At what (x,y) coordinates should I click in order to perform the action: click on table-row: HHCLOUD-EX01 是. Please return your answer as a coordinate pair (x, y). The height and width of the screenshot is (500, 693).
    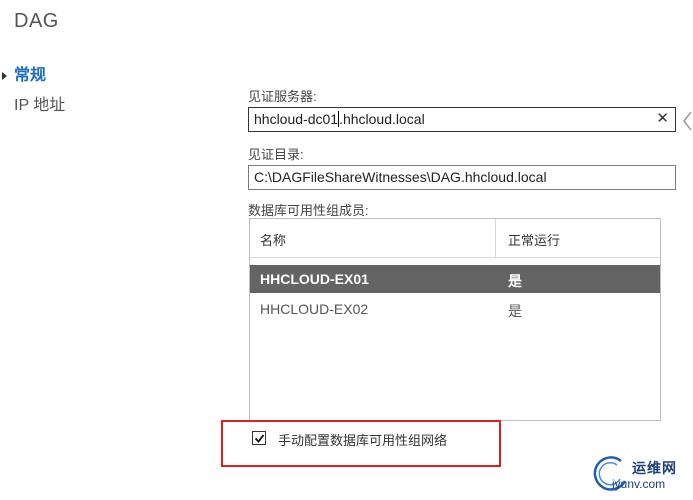
    Looking at the image, I should click on (455, 279).